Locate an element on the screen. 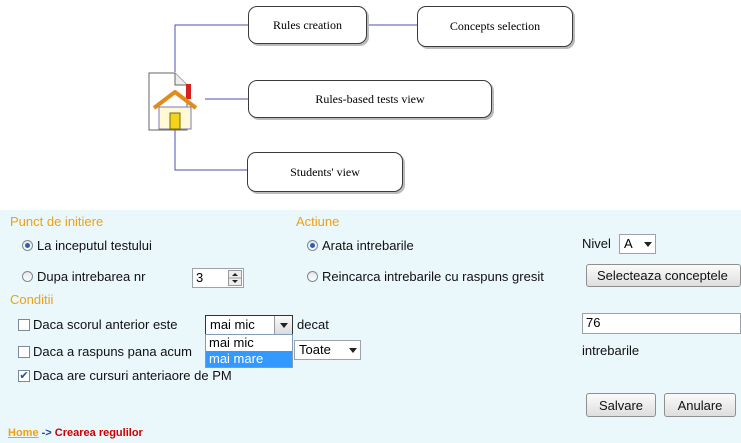 The image size is (741, 443). rules-tests-view-node: Rules-based tests view is located at coordinates (370, 99).